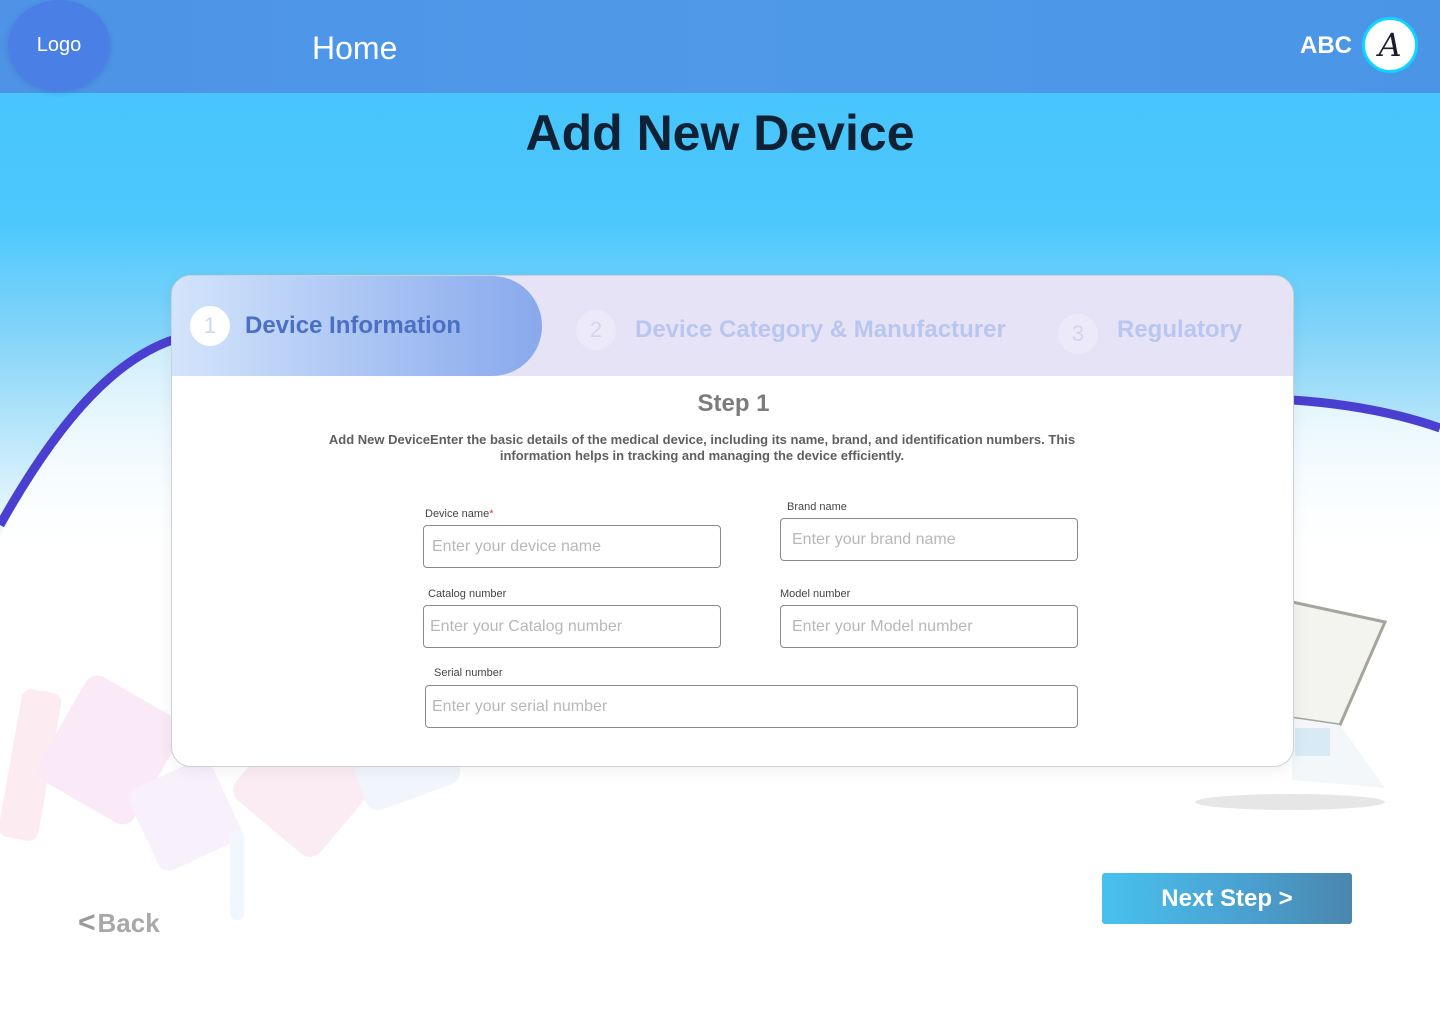 Image resolution: width=1440 pixels, height=1024 pixels. Describe the element at coordinates (1326, 45) in the screenshot. I see `user-initials: ABC` at that location.